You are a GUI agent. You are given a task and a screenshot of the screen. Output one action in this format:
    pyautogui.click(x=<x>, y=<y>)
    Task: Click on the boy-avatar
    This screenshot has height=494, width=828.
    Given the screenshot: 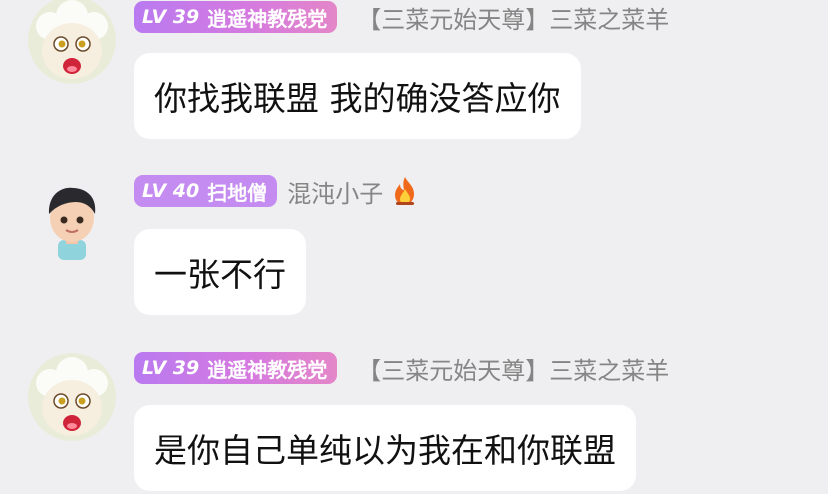 What is the action you would take?
    pyautogui.click(x=72, y=220)
    